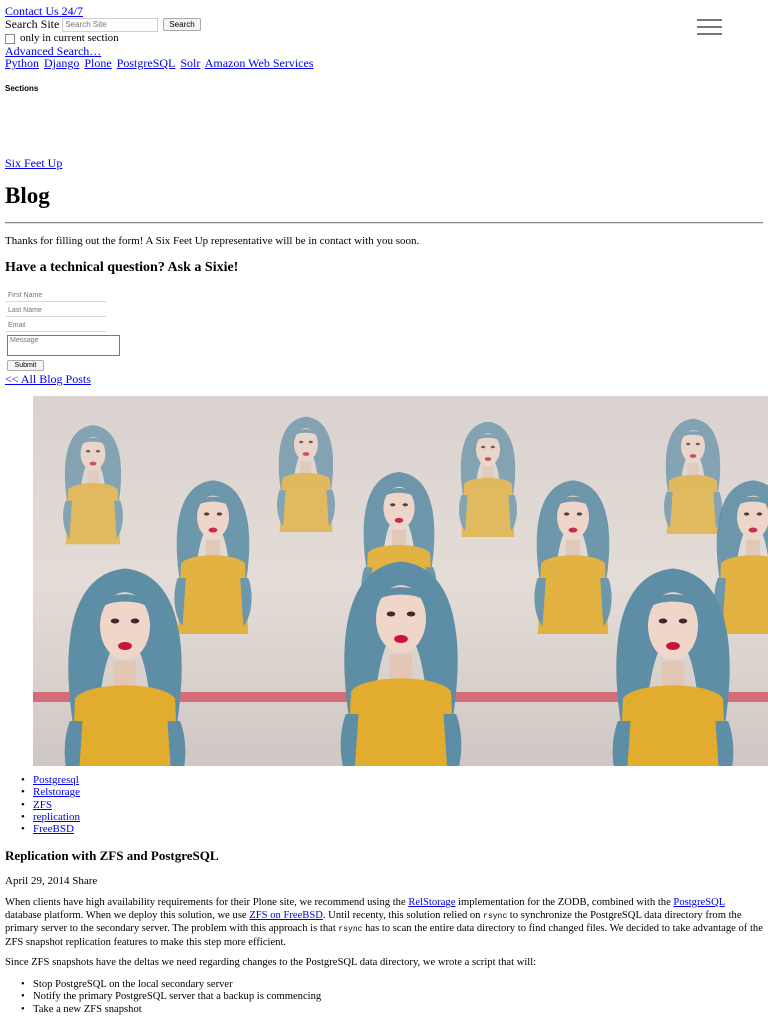  What do you see at coordinates (10, 39) in the screenshot?
I see `section-checkbox` at bounding box center [10, 39].